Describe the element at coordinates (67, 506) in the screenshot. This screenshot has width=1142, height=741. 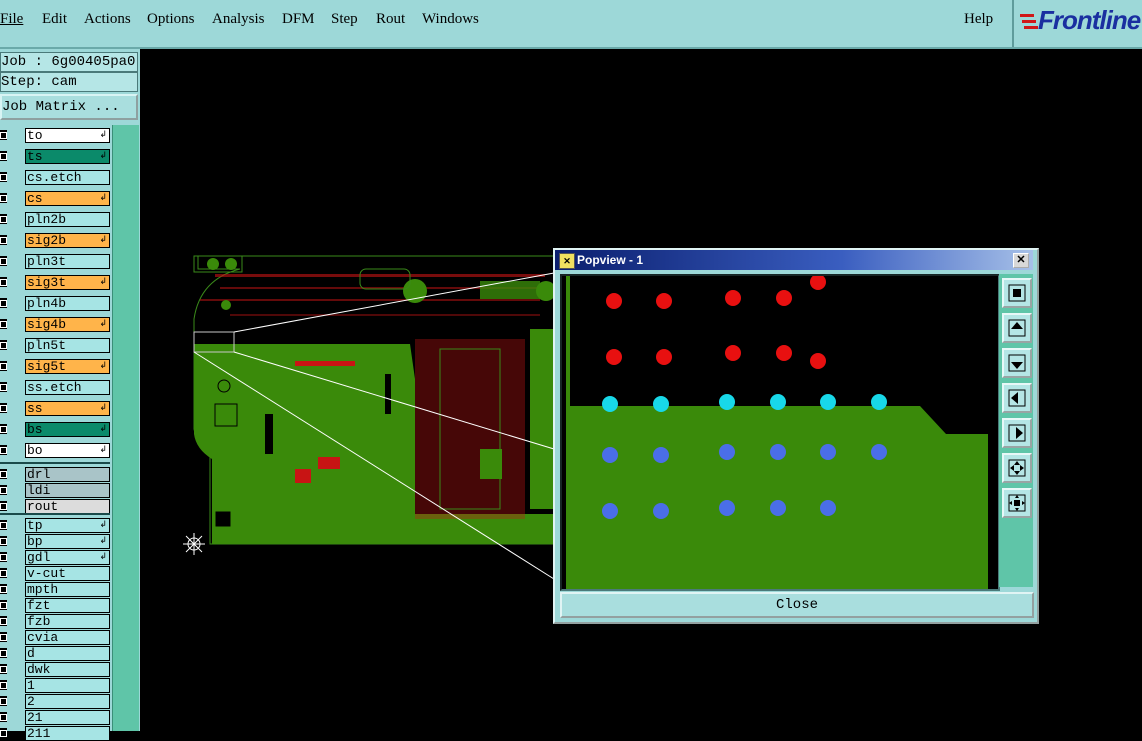
I see `layer-name: rout` at that location.